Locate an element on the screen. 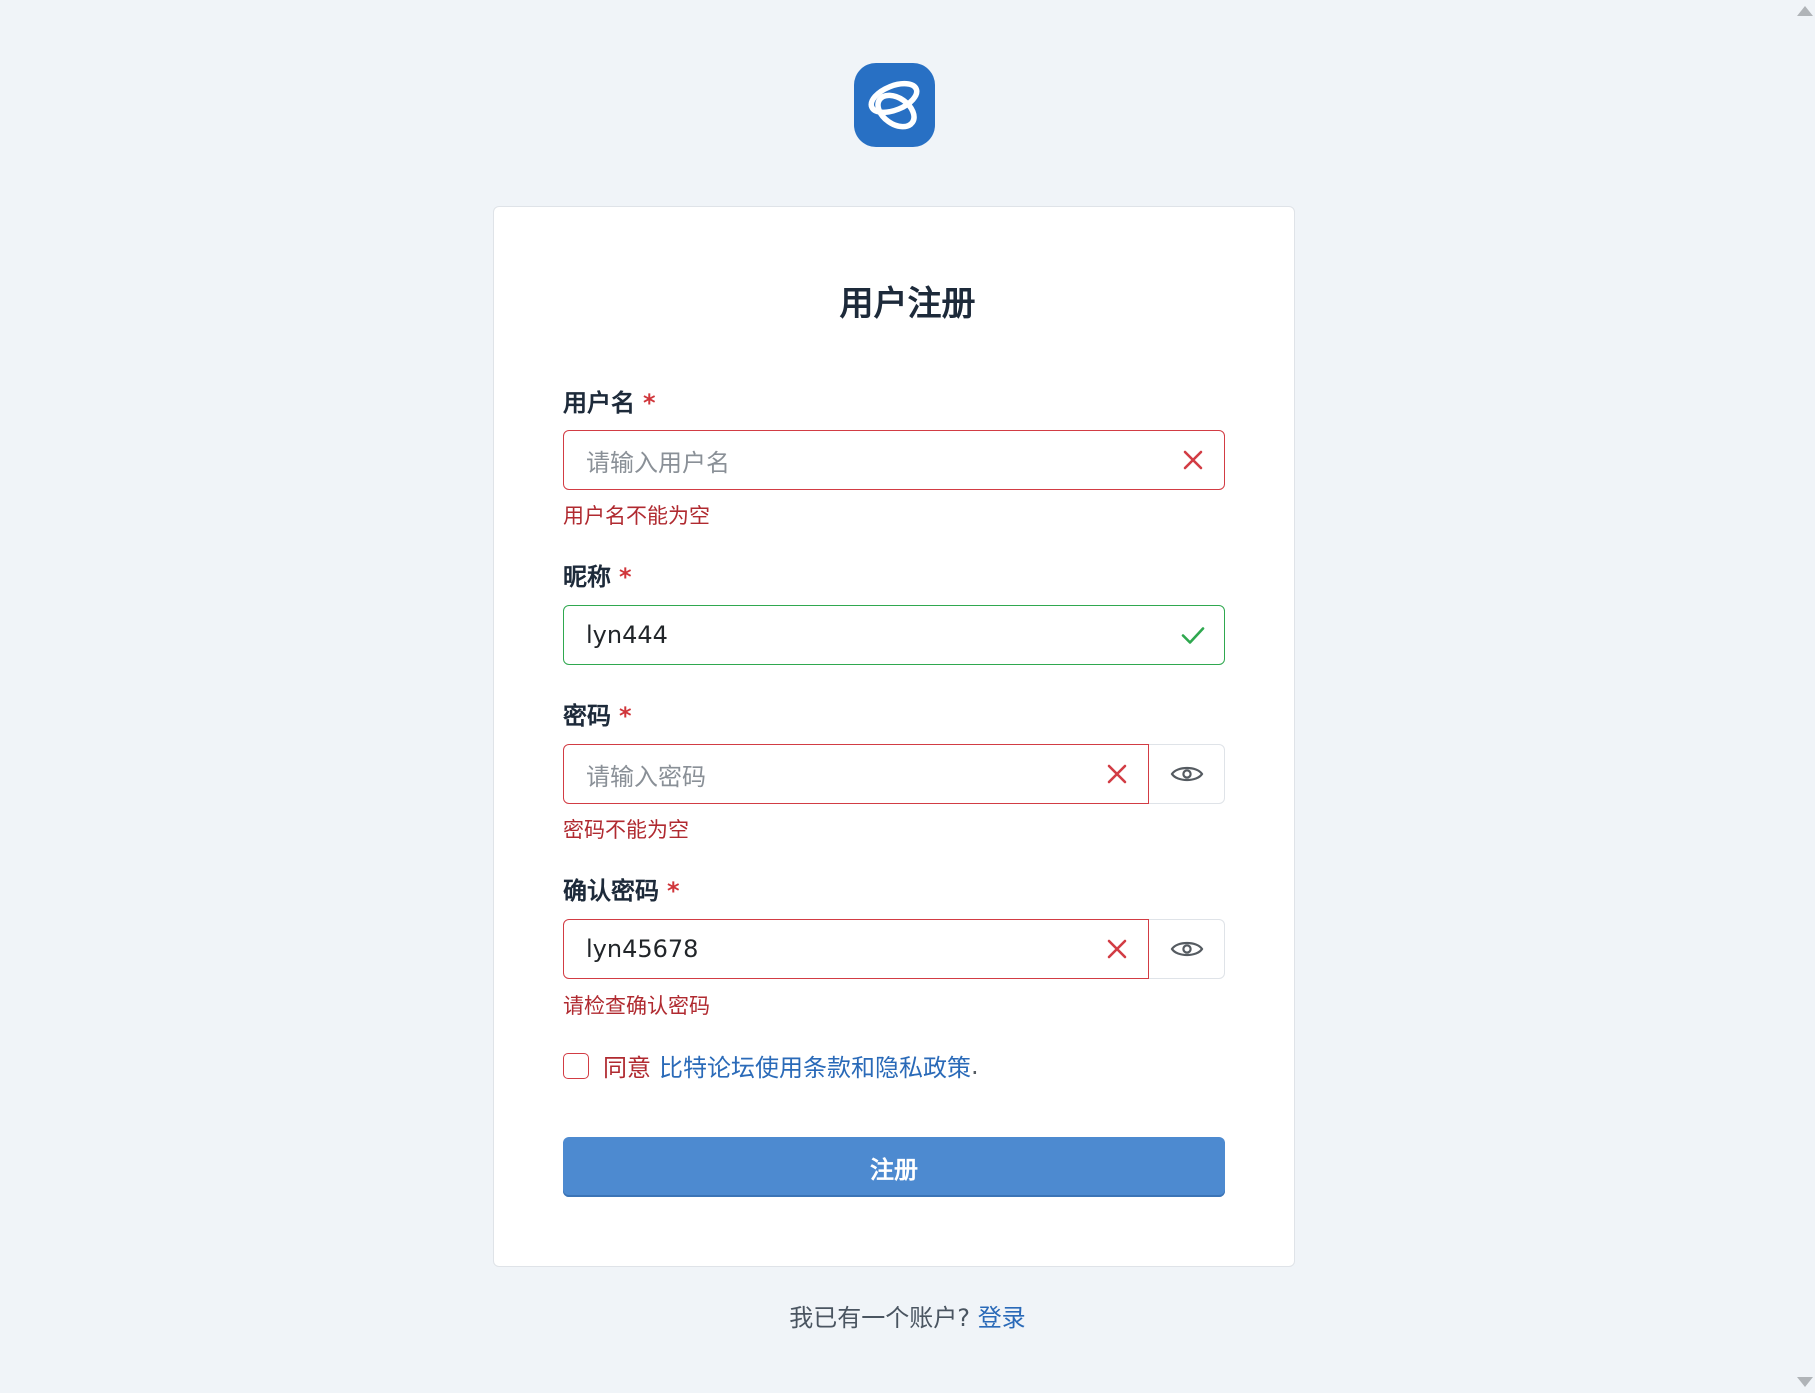  login-link: 登录 is located at coordinates (1002, 1318).